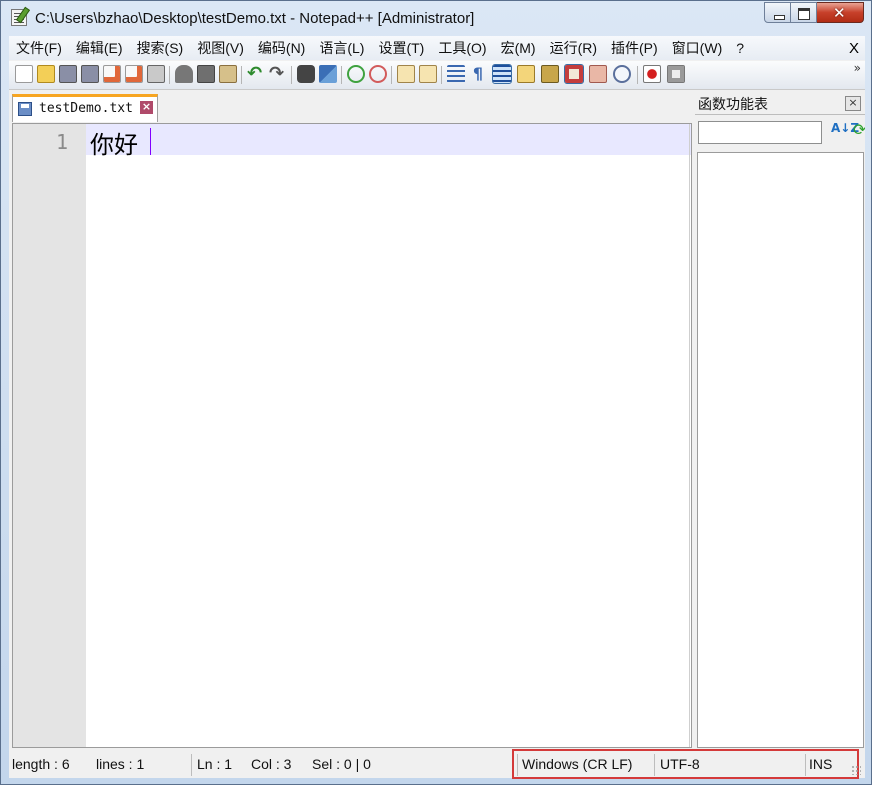 This screenshot has width=872, height=785. Describe the element at coordinates (99, 48) in the screenshot. I see `menu-edit: 编辑(E)` at that location.